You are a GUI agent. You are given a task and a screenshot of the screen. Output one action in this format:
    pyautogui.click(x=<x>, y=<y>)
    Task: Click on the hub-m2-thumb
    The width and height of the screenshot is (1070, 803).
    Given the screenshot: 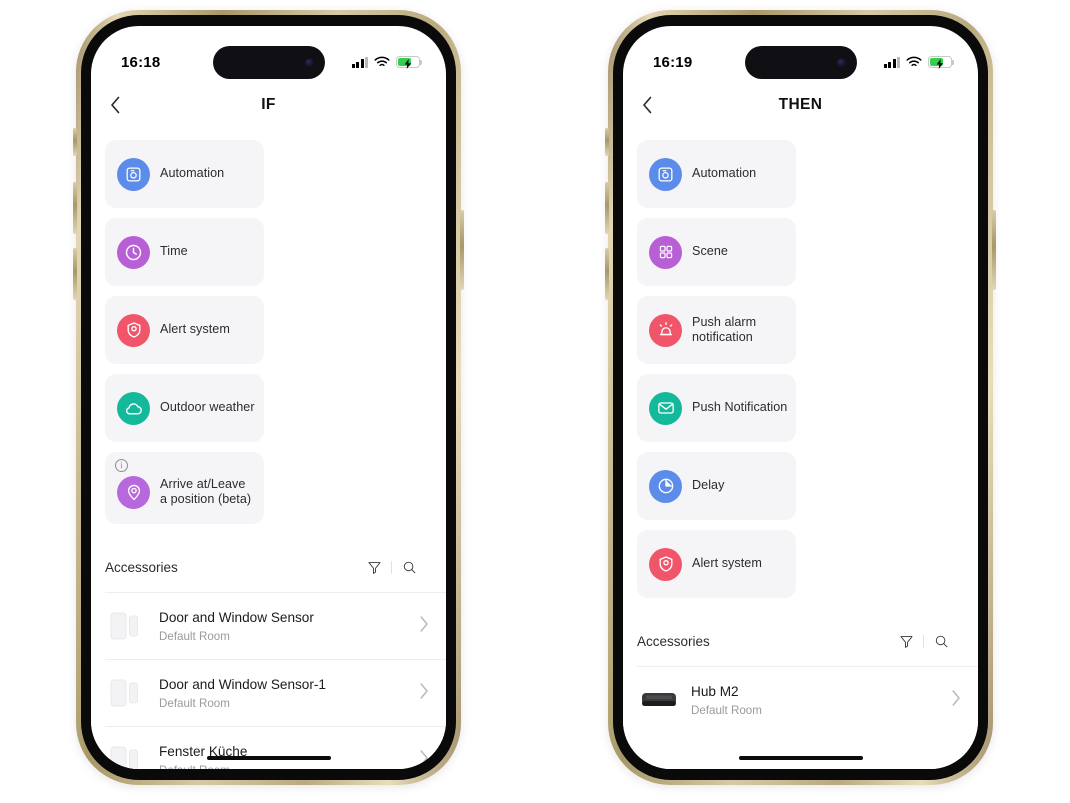 What is the action you would take?
    pyautogui.click(x=659, y=700)
    